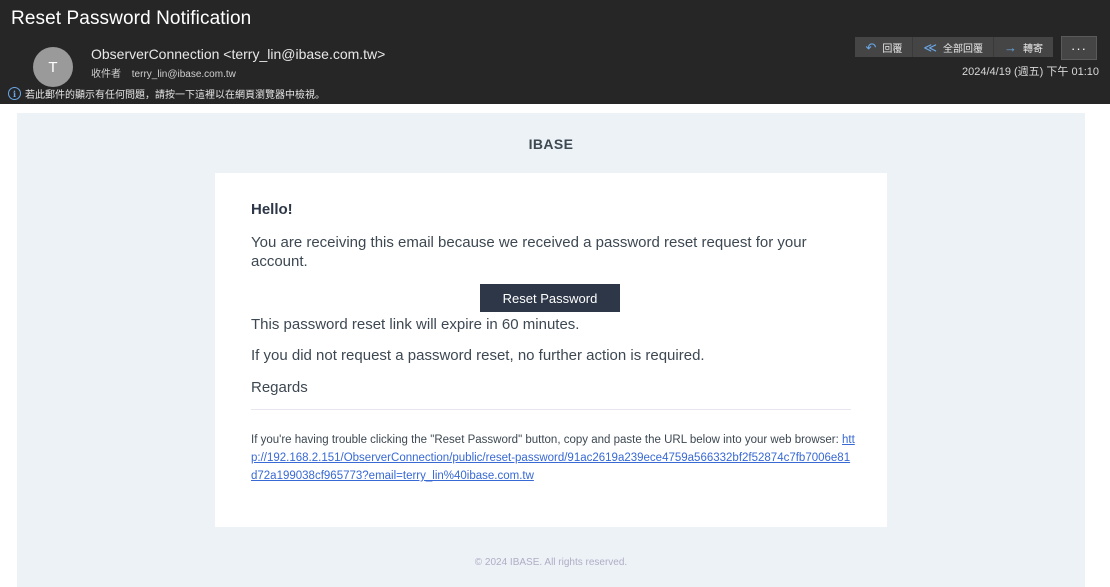 This screenshot has width=1110, height=587. What do you see at coordinates (551, 409) in the screenshot?
I see `divider` at bounding box center [551, 409].